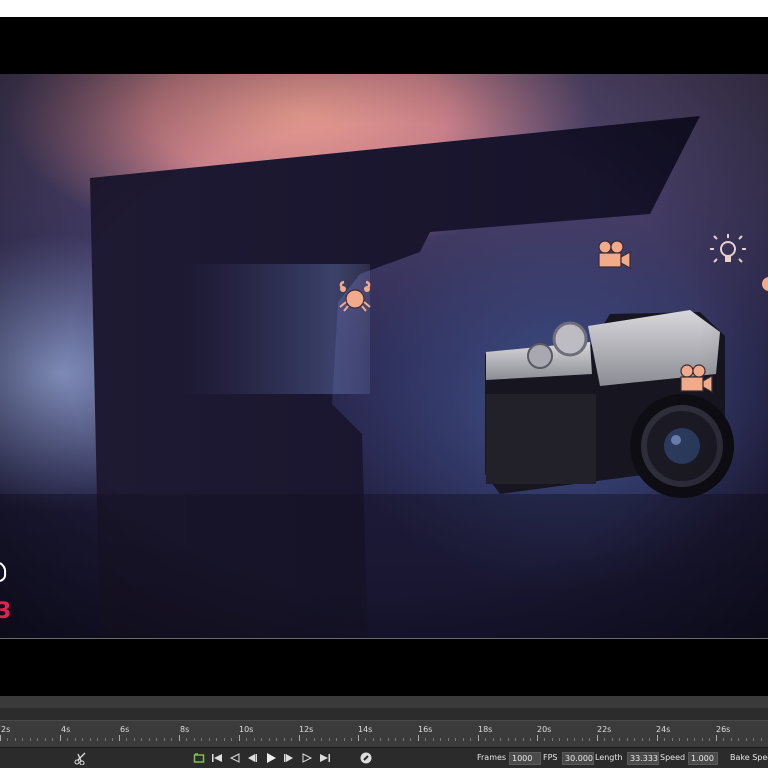  I want to click on play-icon, so click(271, 758).